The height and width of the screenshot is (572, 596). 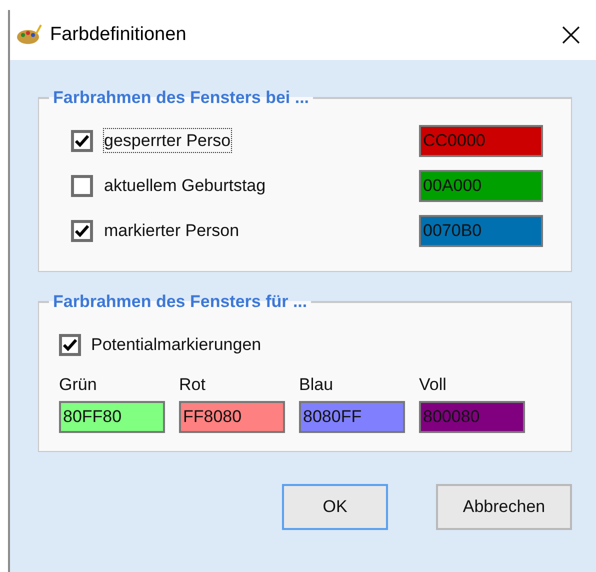 I want to click on color-label: Rot, so click(x=192, y=385).